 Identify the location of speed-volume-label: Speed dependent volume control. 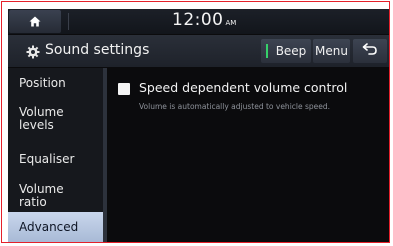
(243, 87).